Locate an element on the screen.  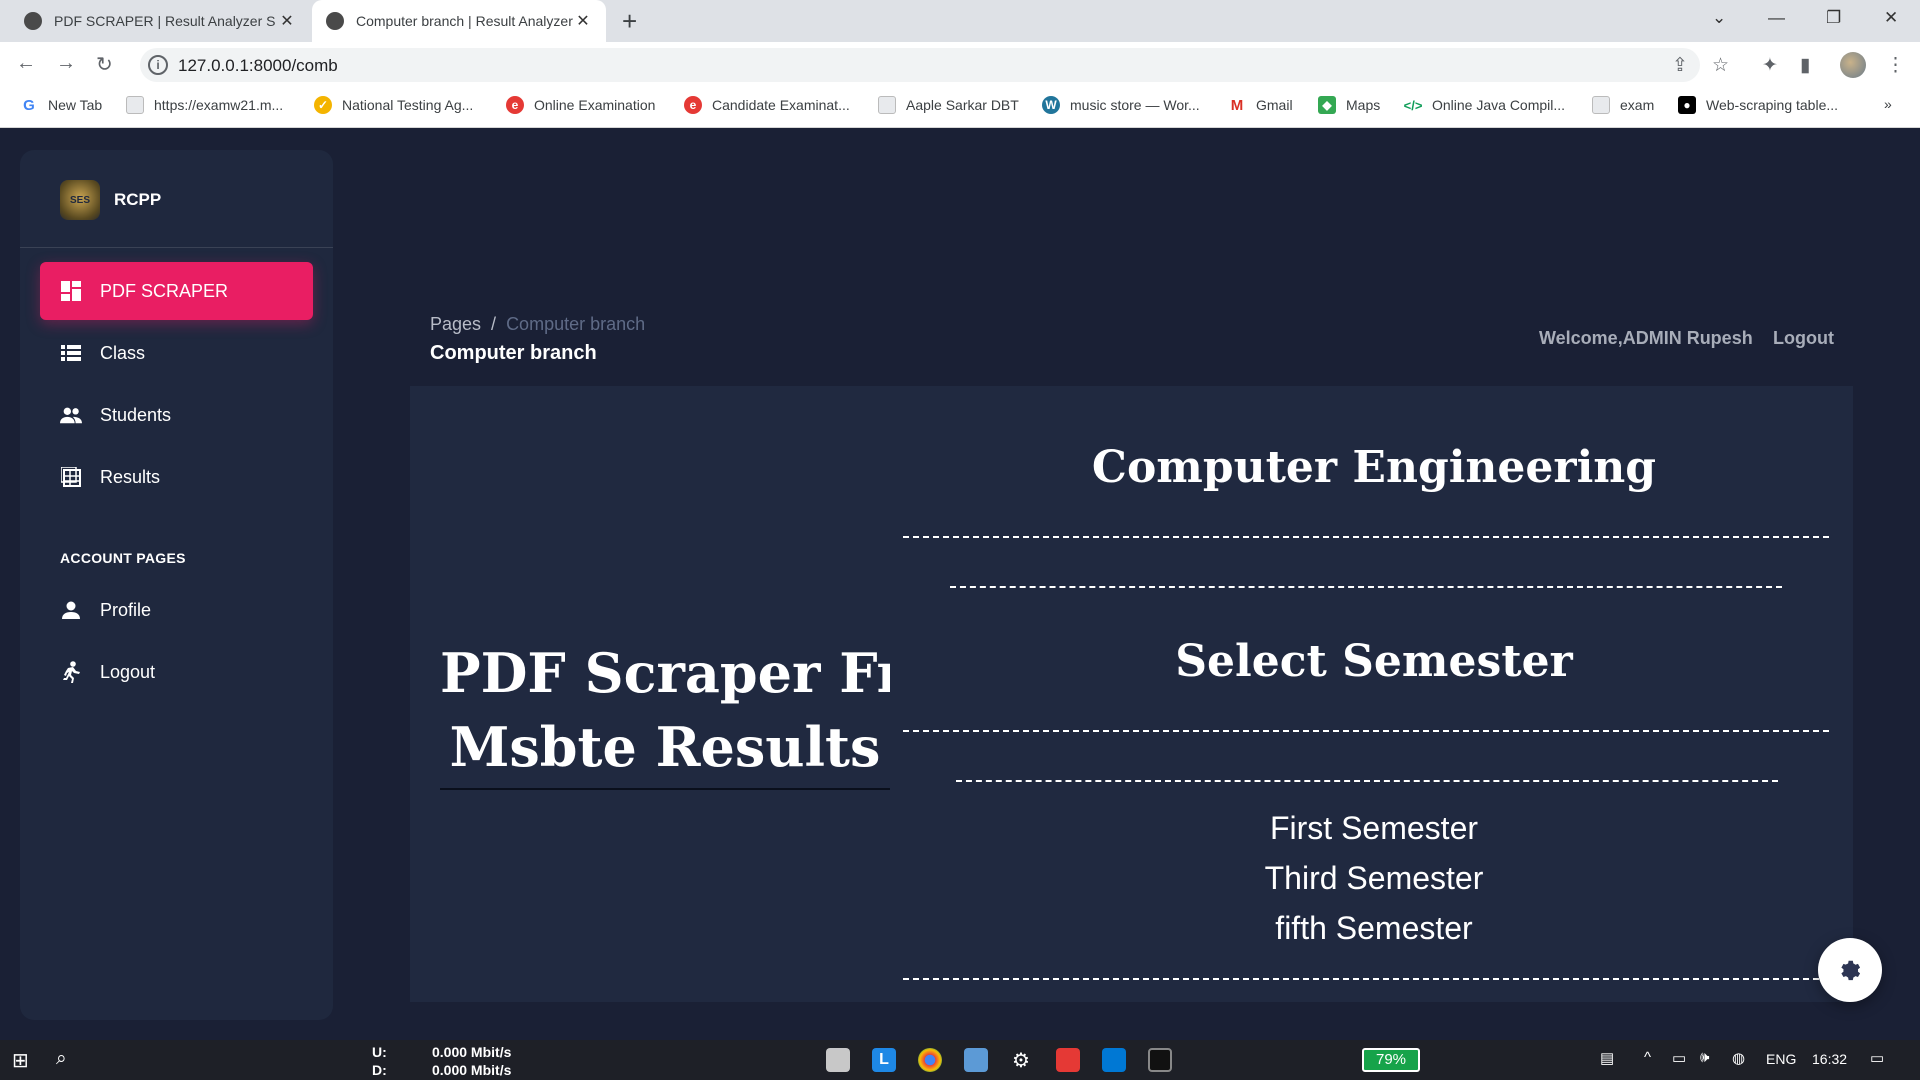
brand: SES RCPP is located at coordinates (110, 200).